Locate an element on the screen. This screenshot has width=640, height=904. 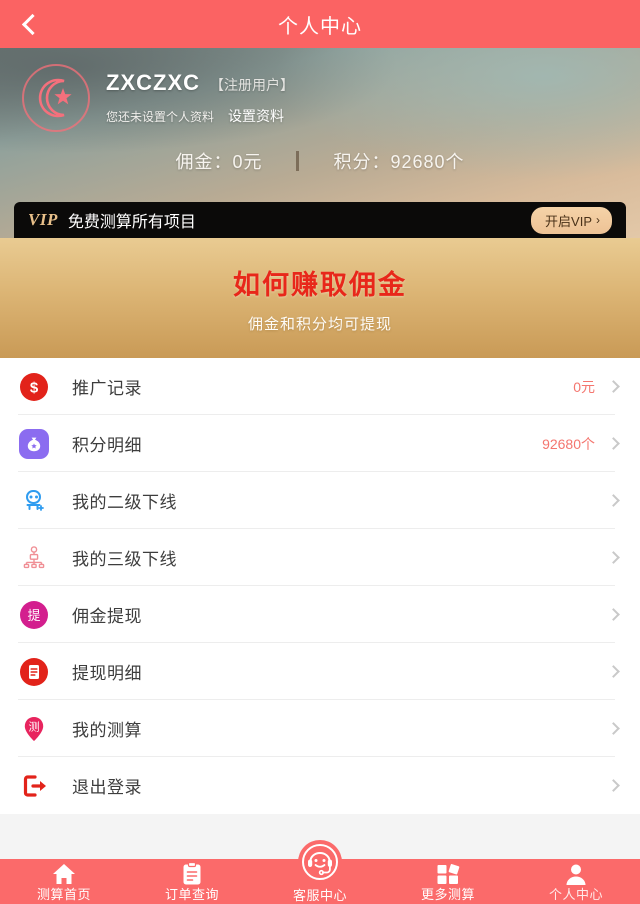
points-value: 92680个 is located at coordinates (427, 162).